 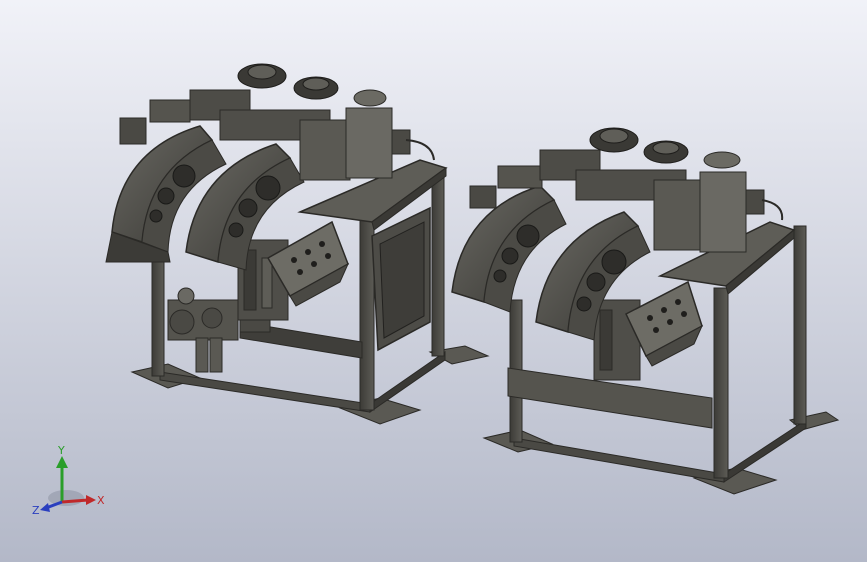 I want to click on y-axis-label: Y, so click(x=61, y=450).